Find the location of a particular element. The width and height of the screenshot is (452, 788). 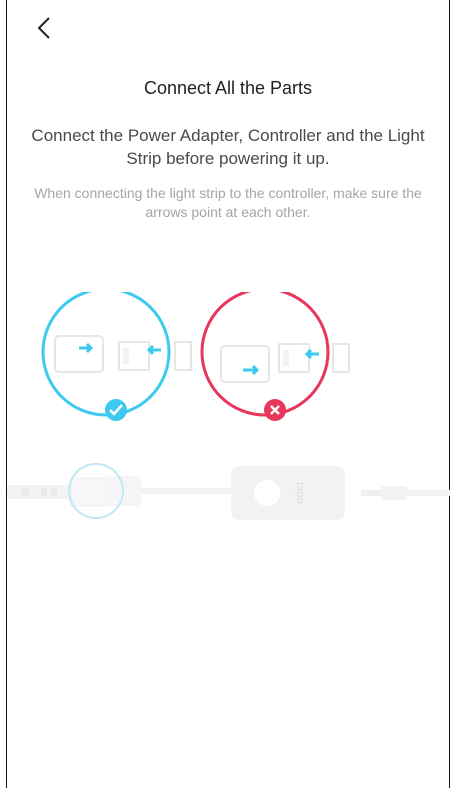

connection-illustration is located at coordinates (195, 356).